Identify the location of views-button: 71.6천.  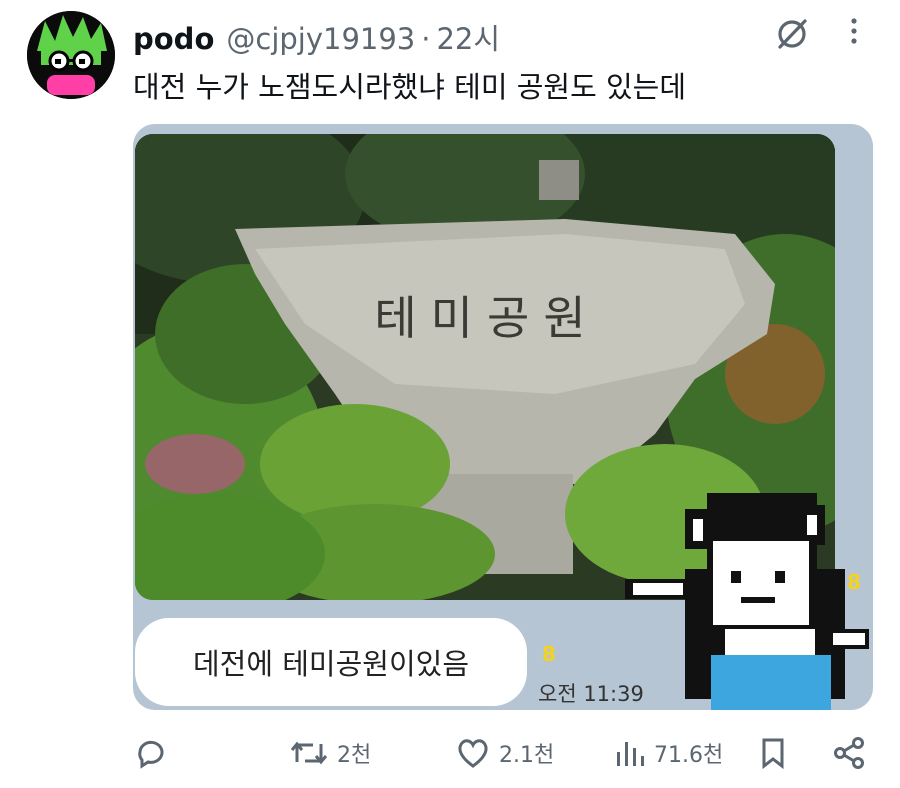
(668, 753).